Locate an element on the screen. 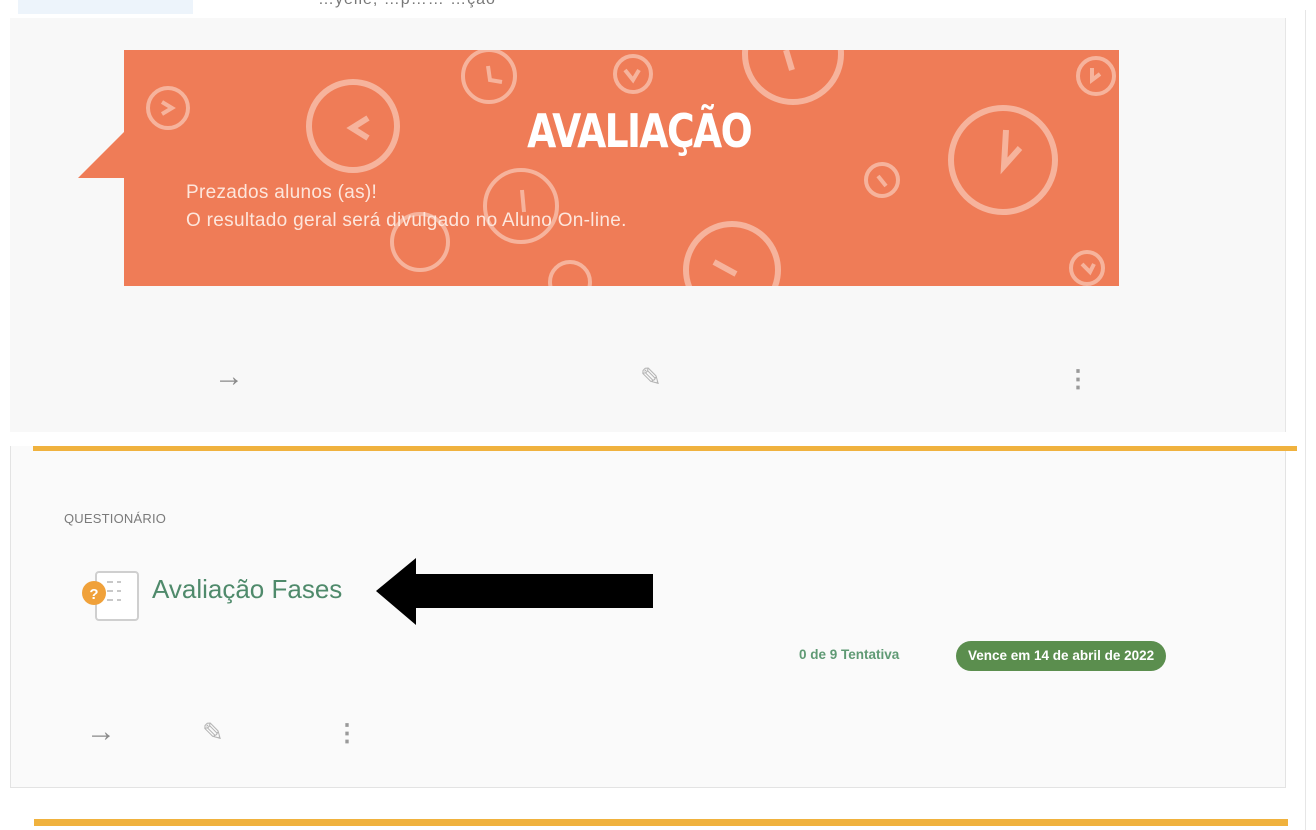 Image resolution: width=1316 pixels, height=830 pixels. questionnaire-icon: ? is located at coordinates (110, 596).